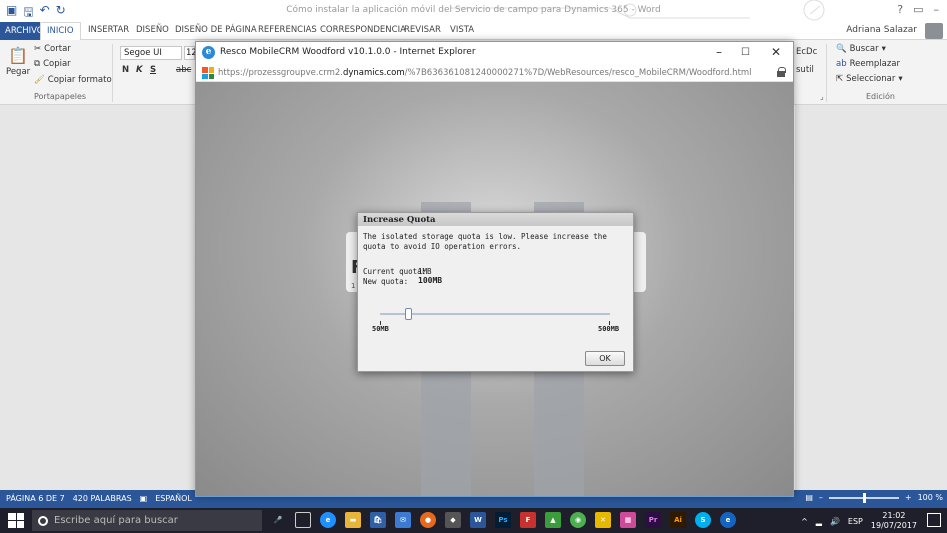 This screenshot has width=947, height=533. What do you see at coordinates (18, 61) in the screenshot?
I see `paste-button: 📋 Pegar` at bounding box center [18, 61].